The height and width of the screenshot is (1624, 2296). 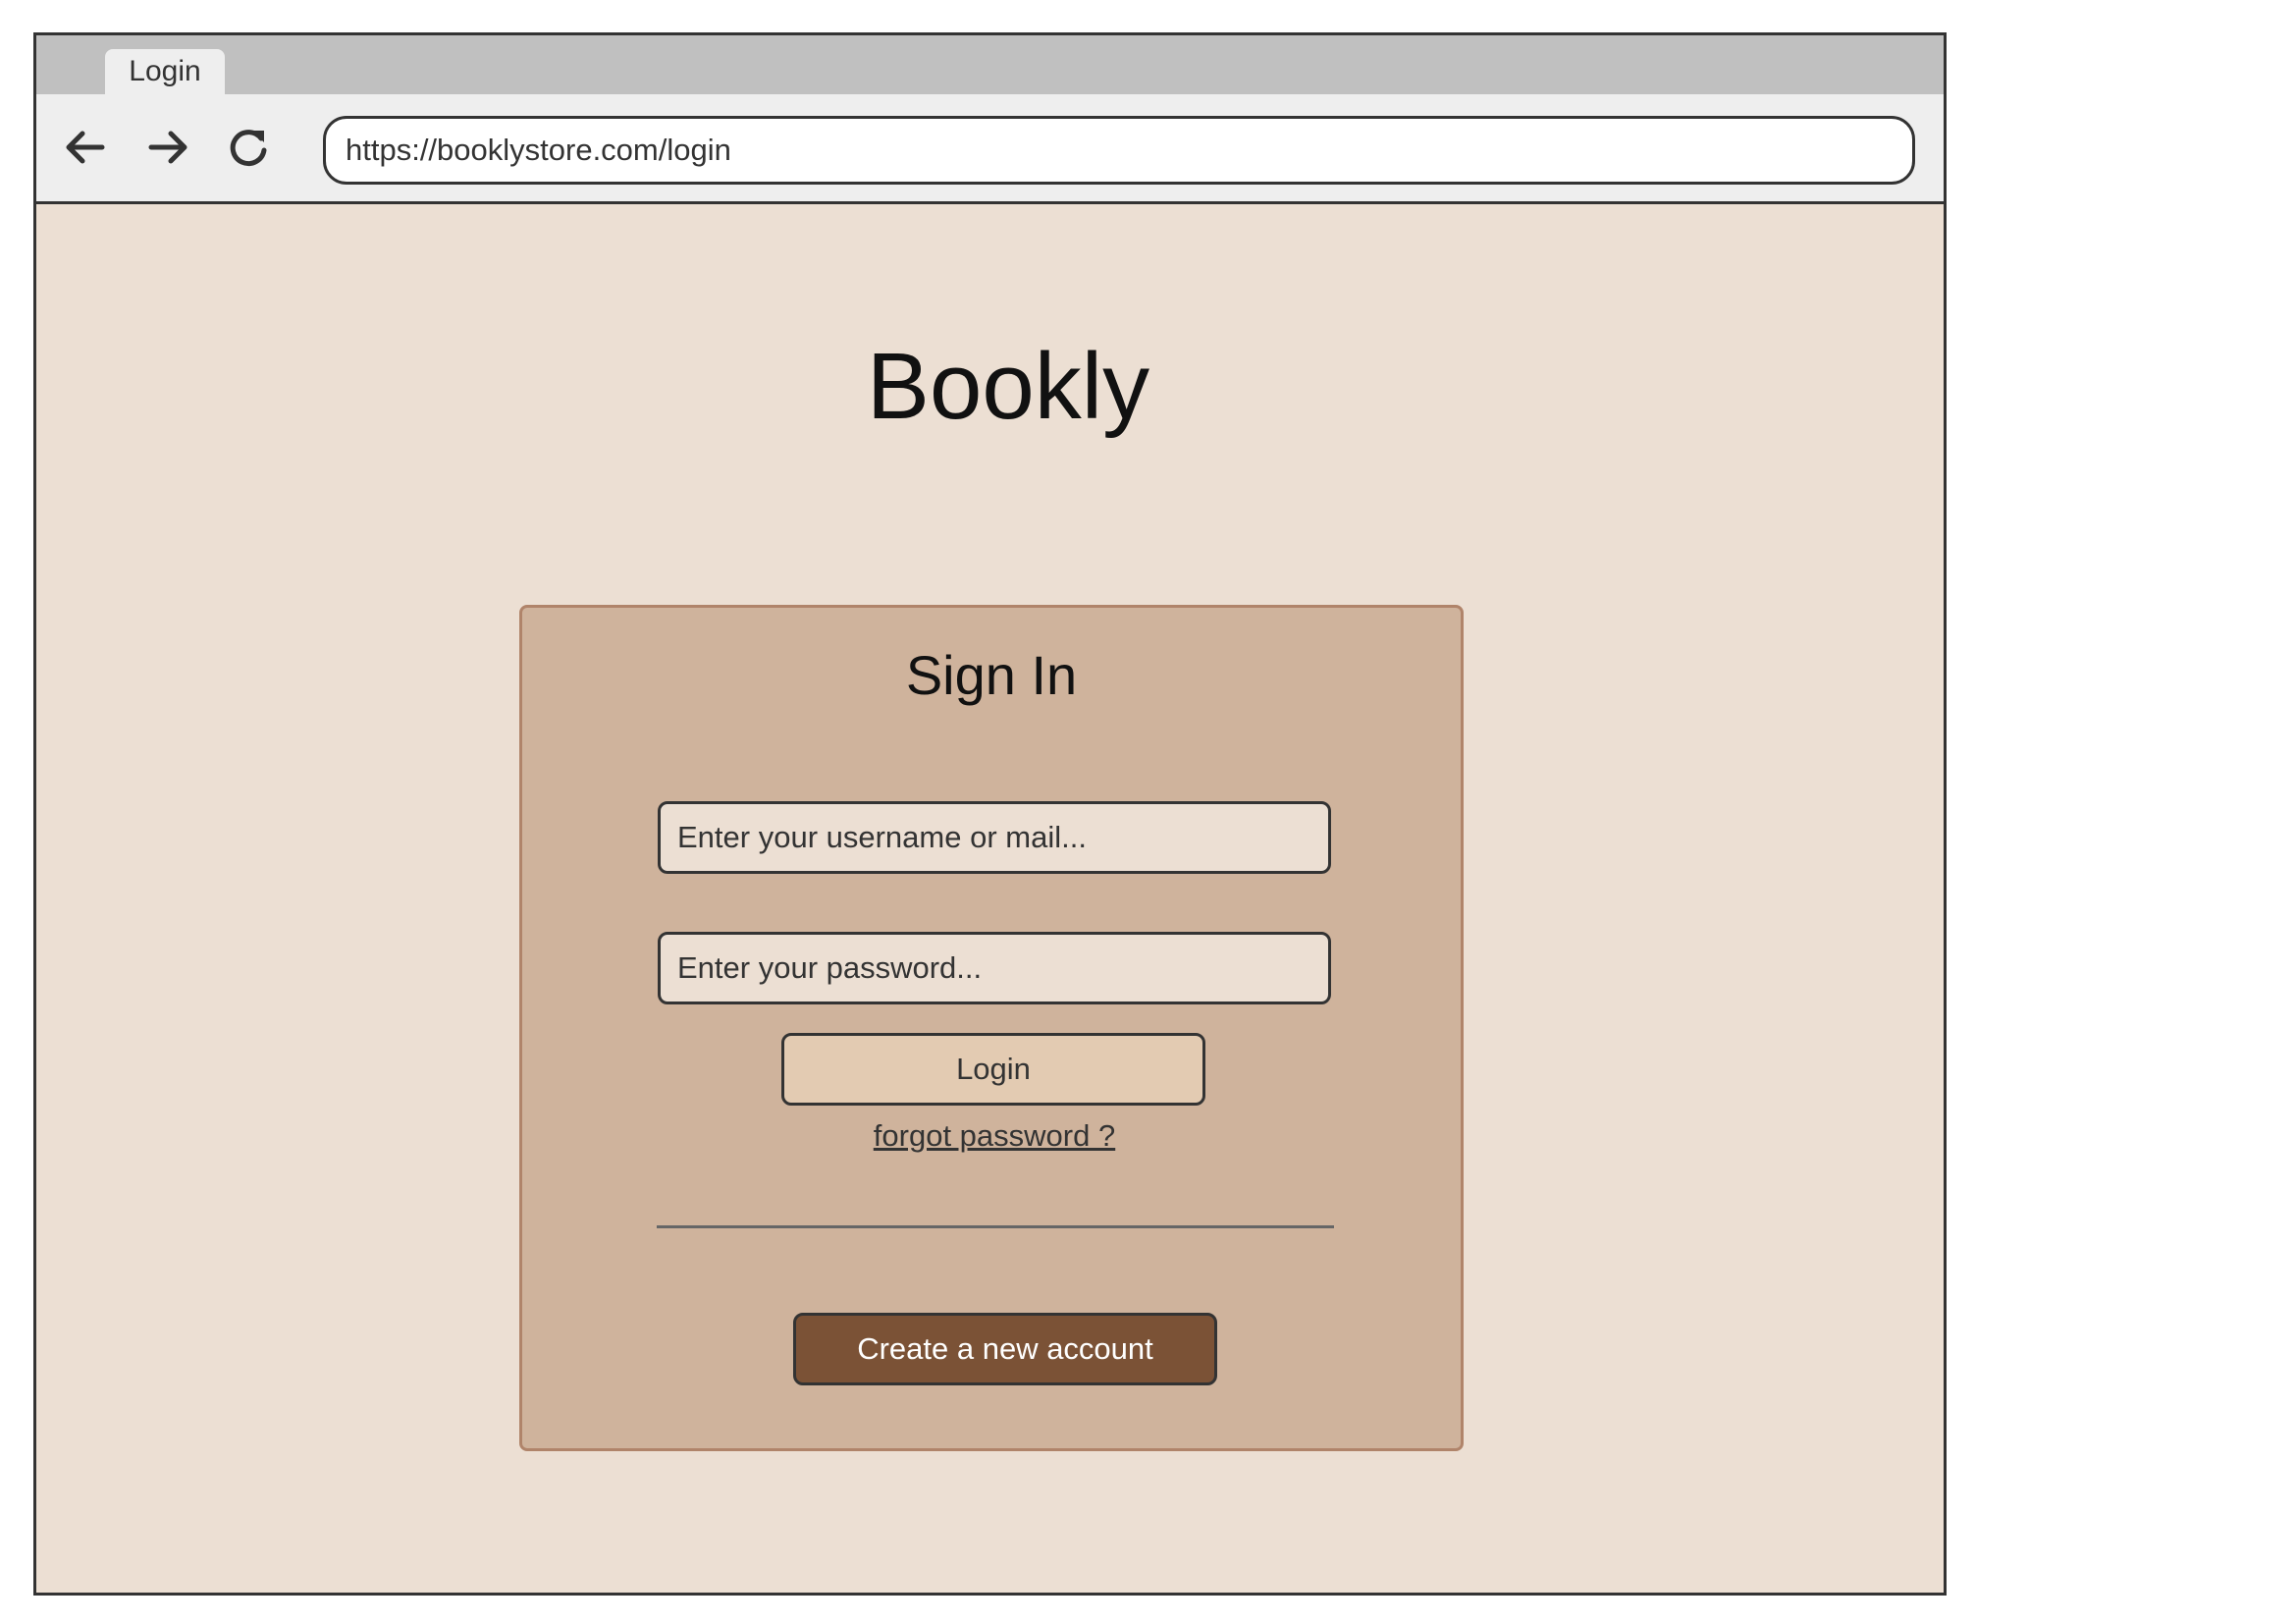 I want to click on back-button, so click(x=85, y=147).